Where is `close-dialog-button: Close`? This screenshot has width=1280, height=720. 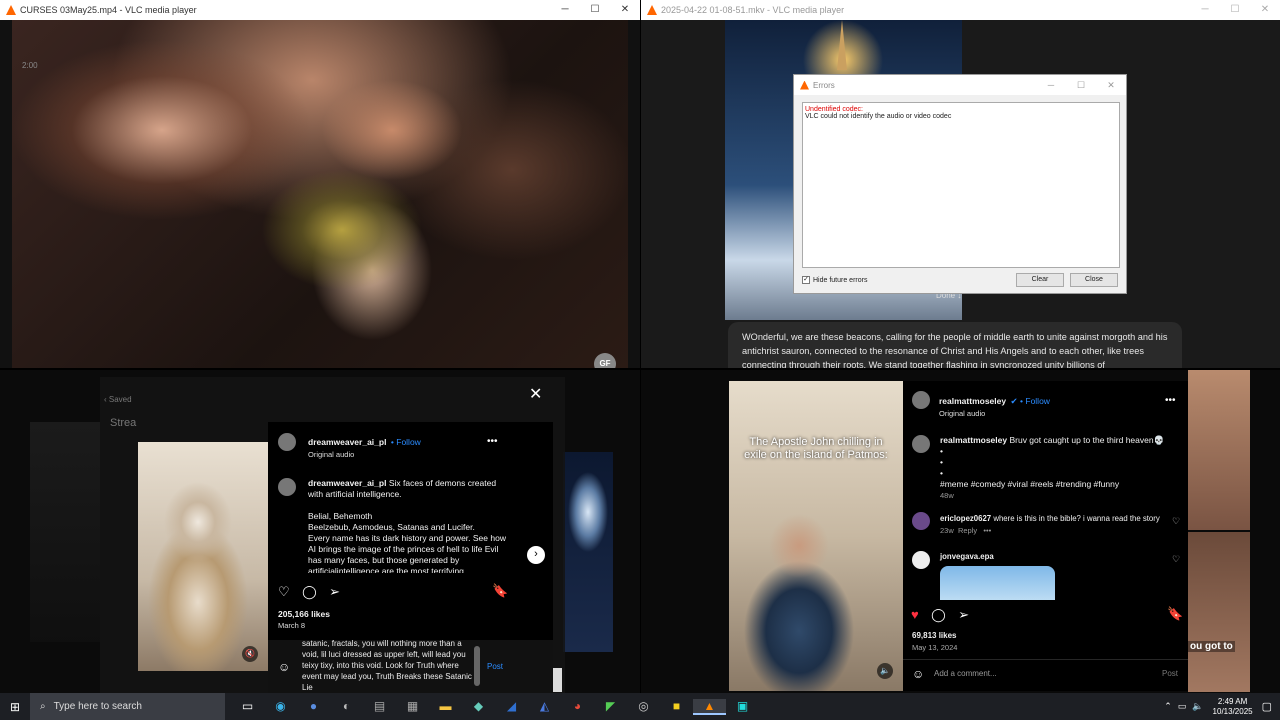 close-dialog-button: Close is located at coordinates (1094, 280).